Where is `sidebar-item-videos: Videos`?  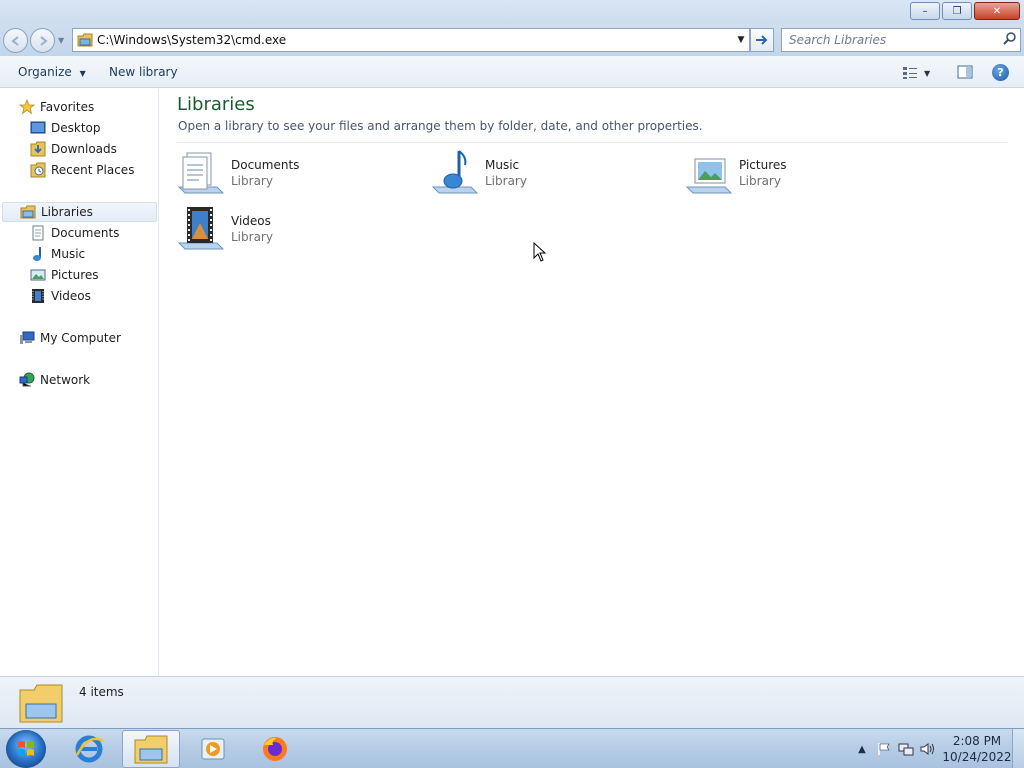
sidebar-item-videos: Videos is located at coordinates (60, 296).